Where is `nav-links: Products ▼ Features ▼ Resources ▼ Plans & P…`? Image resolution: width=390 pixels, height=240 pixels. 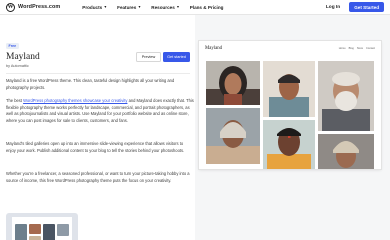 nav-links: Products ▼ Features ▼ Resources ▼ Plans & P… is located at coordinates (152, 7).